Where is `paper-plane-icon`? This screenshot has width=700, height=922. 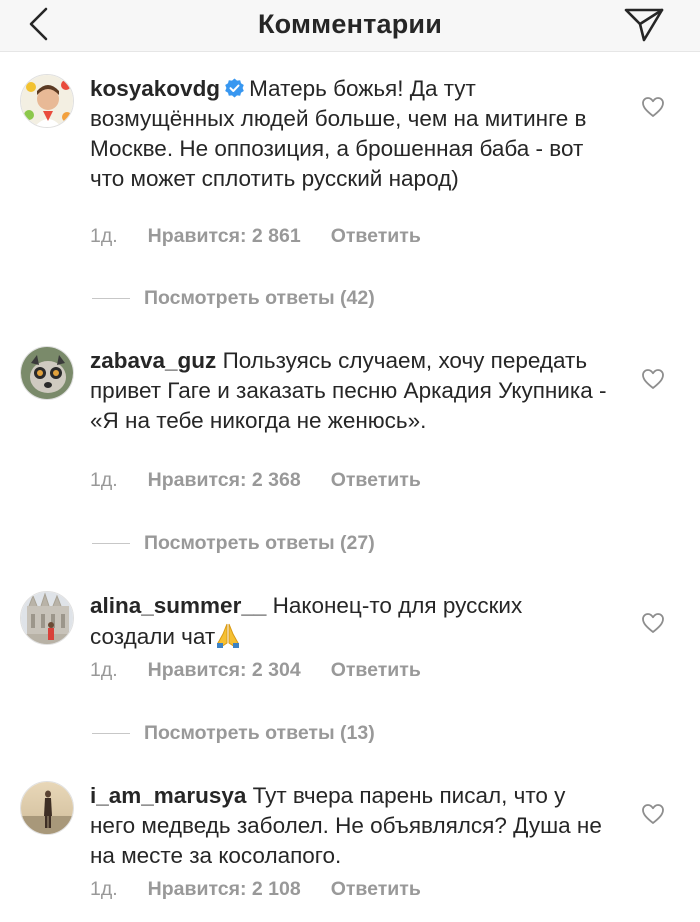 paper-plane-icon is located at coordinates (644, 25).